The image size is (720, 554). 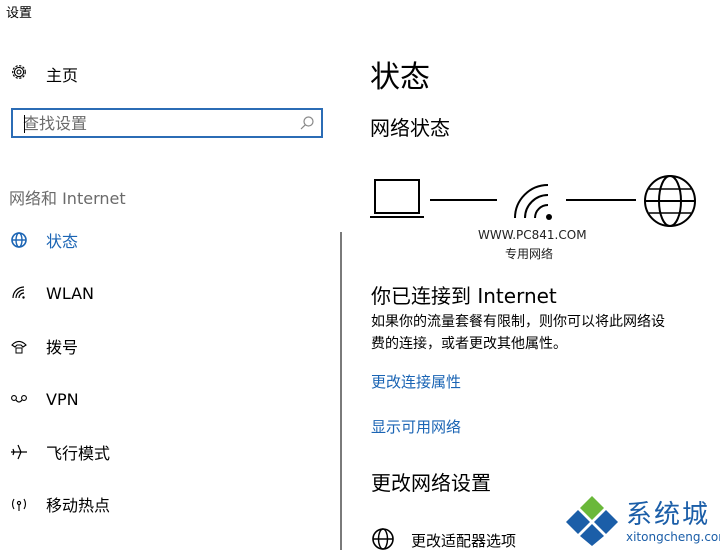 I want to click on site-logo: 系统城 xitongcheng.com, so click(x=643, y=522).